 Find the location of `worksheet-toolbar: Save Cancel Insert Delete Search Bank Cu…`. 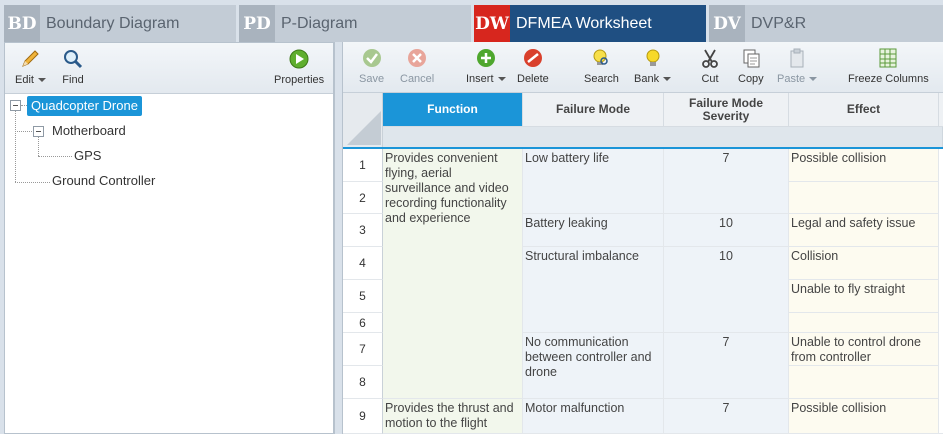

worksheet-toolbar: Save Cancel Insert Delete Search Bank Cu… is located at coordinates (643, 67).